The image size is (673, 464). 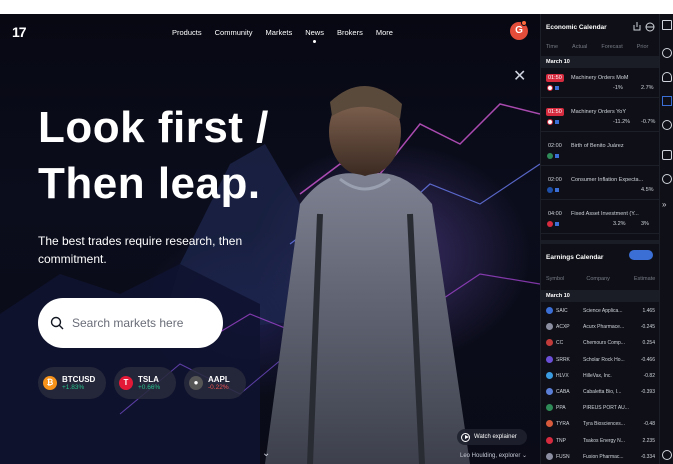 I want to click on headline-line-2: Then leap., so click(x=149, y=183).